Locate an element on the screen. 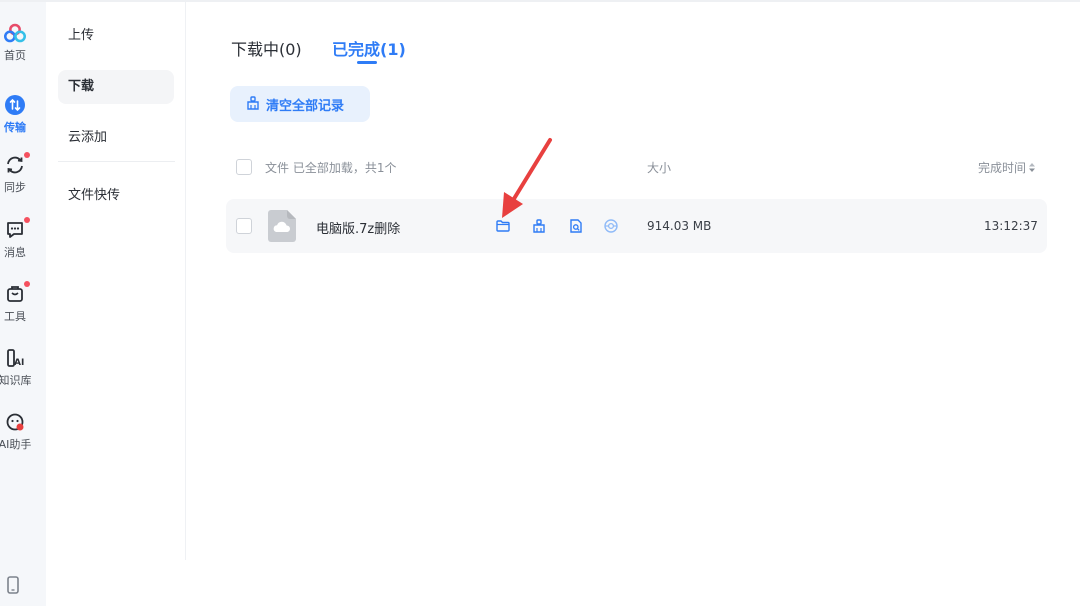 The image size is (1080, 606). rail-item-transfer: 传输 is located at coordinates (15, 114).